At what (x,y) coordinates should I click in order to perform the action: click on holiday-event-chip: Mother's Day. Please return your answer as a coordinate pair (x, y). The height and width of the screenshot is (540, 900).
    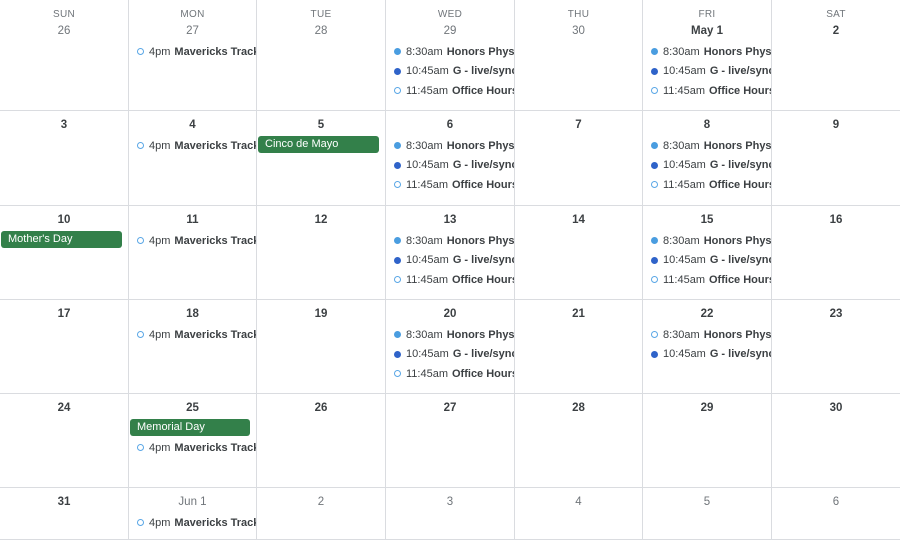
    Looking at the image, I should click on (61, 239).